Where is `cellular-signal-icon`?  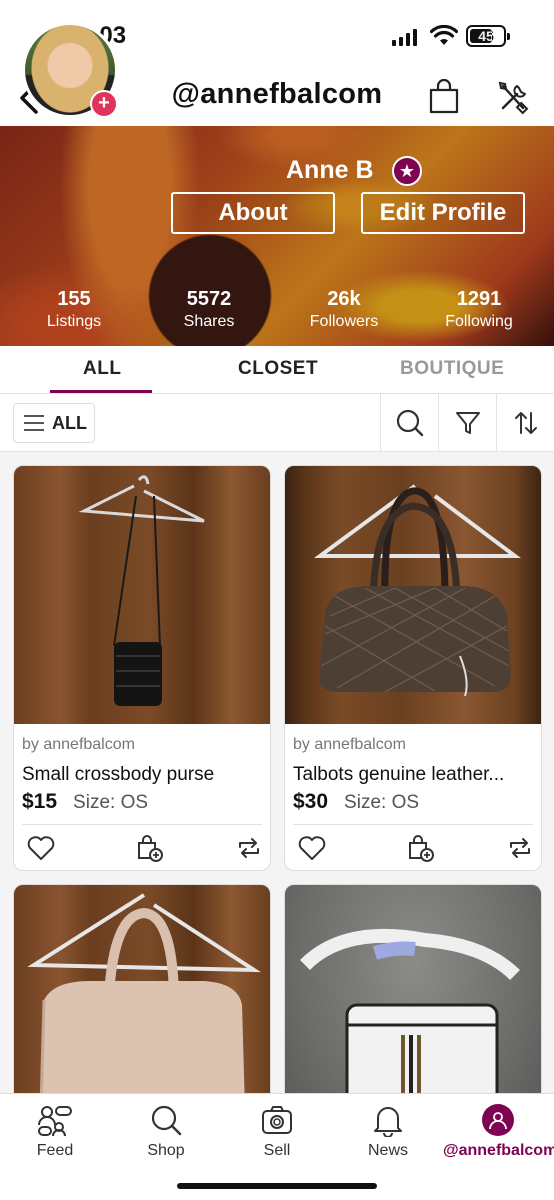
cellular-signal-icon is located at coordinates (404, 37).